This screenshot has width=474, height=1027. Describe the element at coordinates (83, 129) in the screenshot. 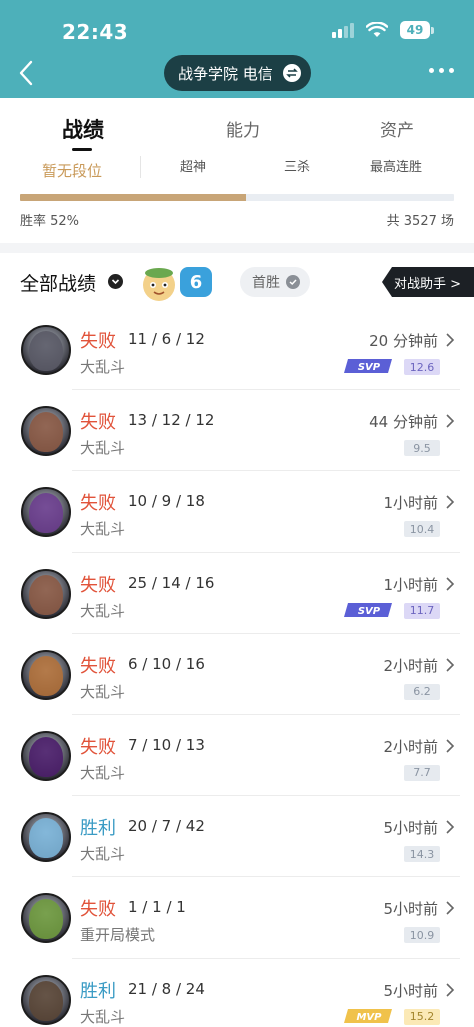

I see `tab-record: 战绩` at that location.